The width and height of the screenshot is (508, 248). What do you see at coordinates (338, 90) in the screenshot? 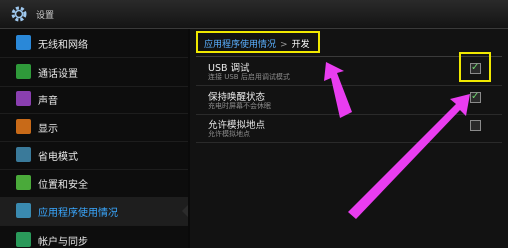
I see `arrow-to-usb-debugging` at bounding box center [338, 90].